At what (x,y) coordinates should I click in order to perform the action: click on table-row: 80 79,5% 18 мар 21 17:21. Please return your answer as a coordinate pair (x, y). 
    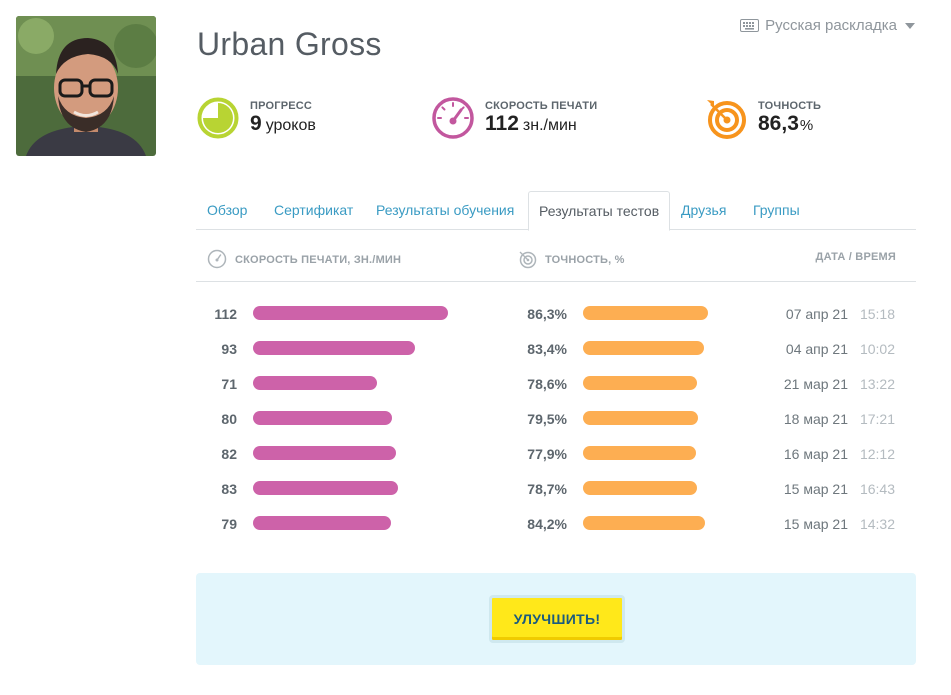
    Looking at the image, I should click on (556, 418).